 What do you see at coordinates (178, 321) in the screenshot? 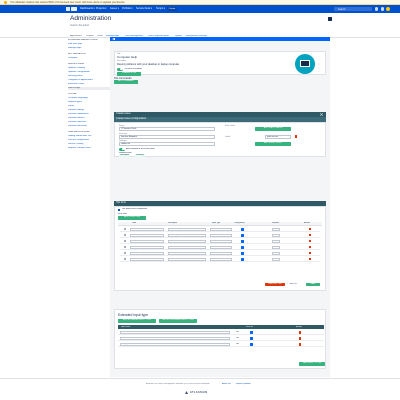
I see `import-extended-input-button: IMPORT EXTENDED INPUT TYPE` at bounding box center [178, 321].